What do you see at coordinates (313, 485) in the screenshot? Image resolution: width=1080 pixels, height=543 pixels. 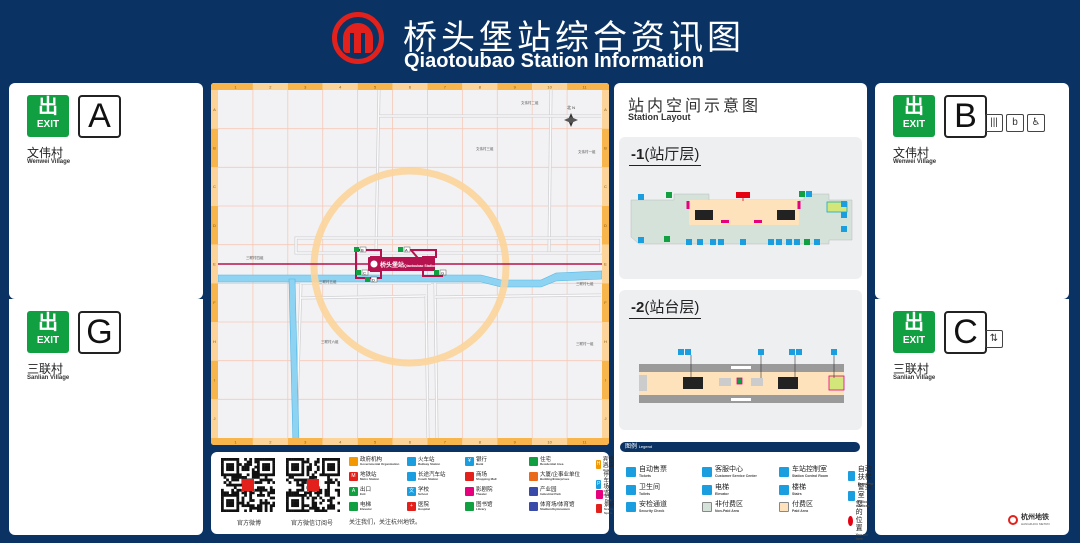 I see `wechat-qr-code` at bounding box center [313, 485].